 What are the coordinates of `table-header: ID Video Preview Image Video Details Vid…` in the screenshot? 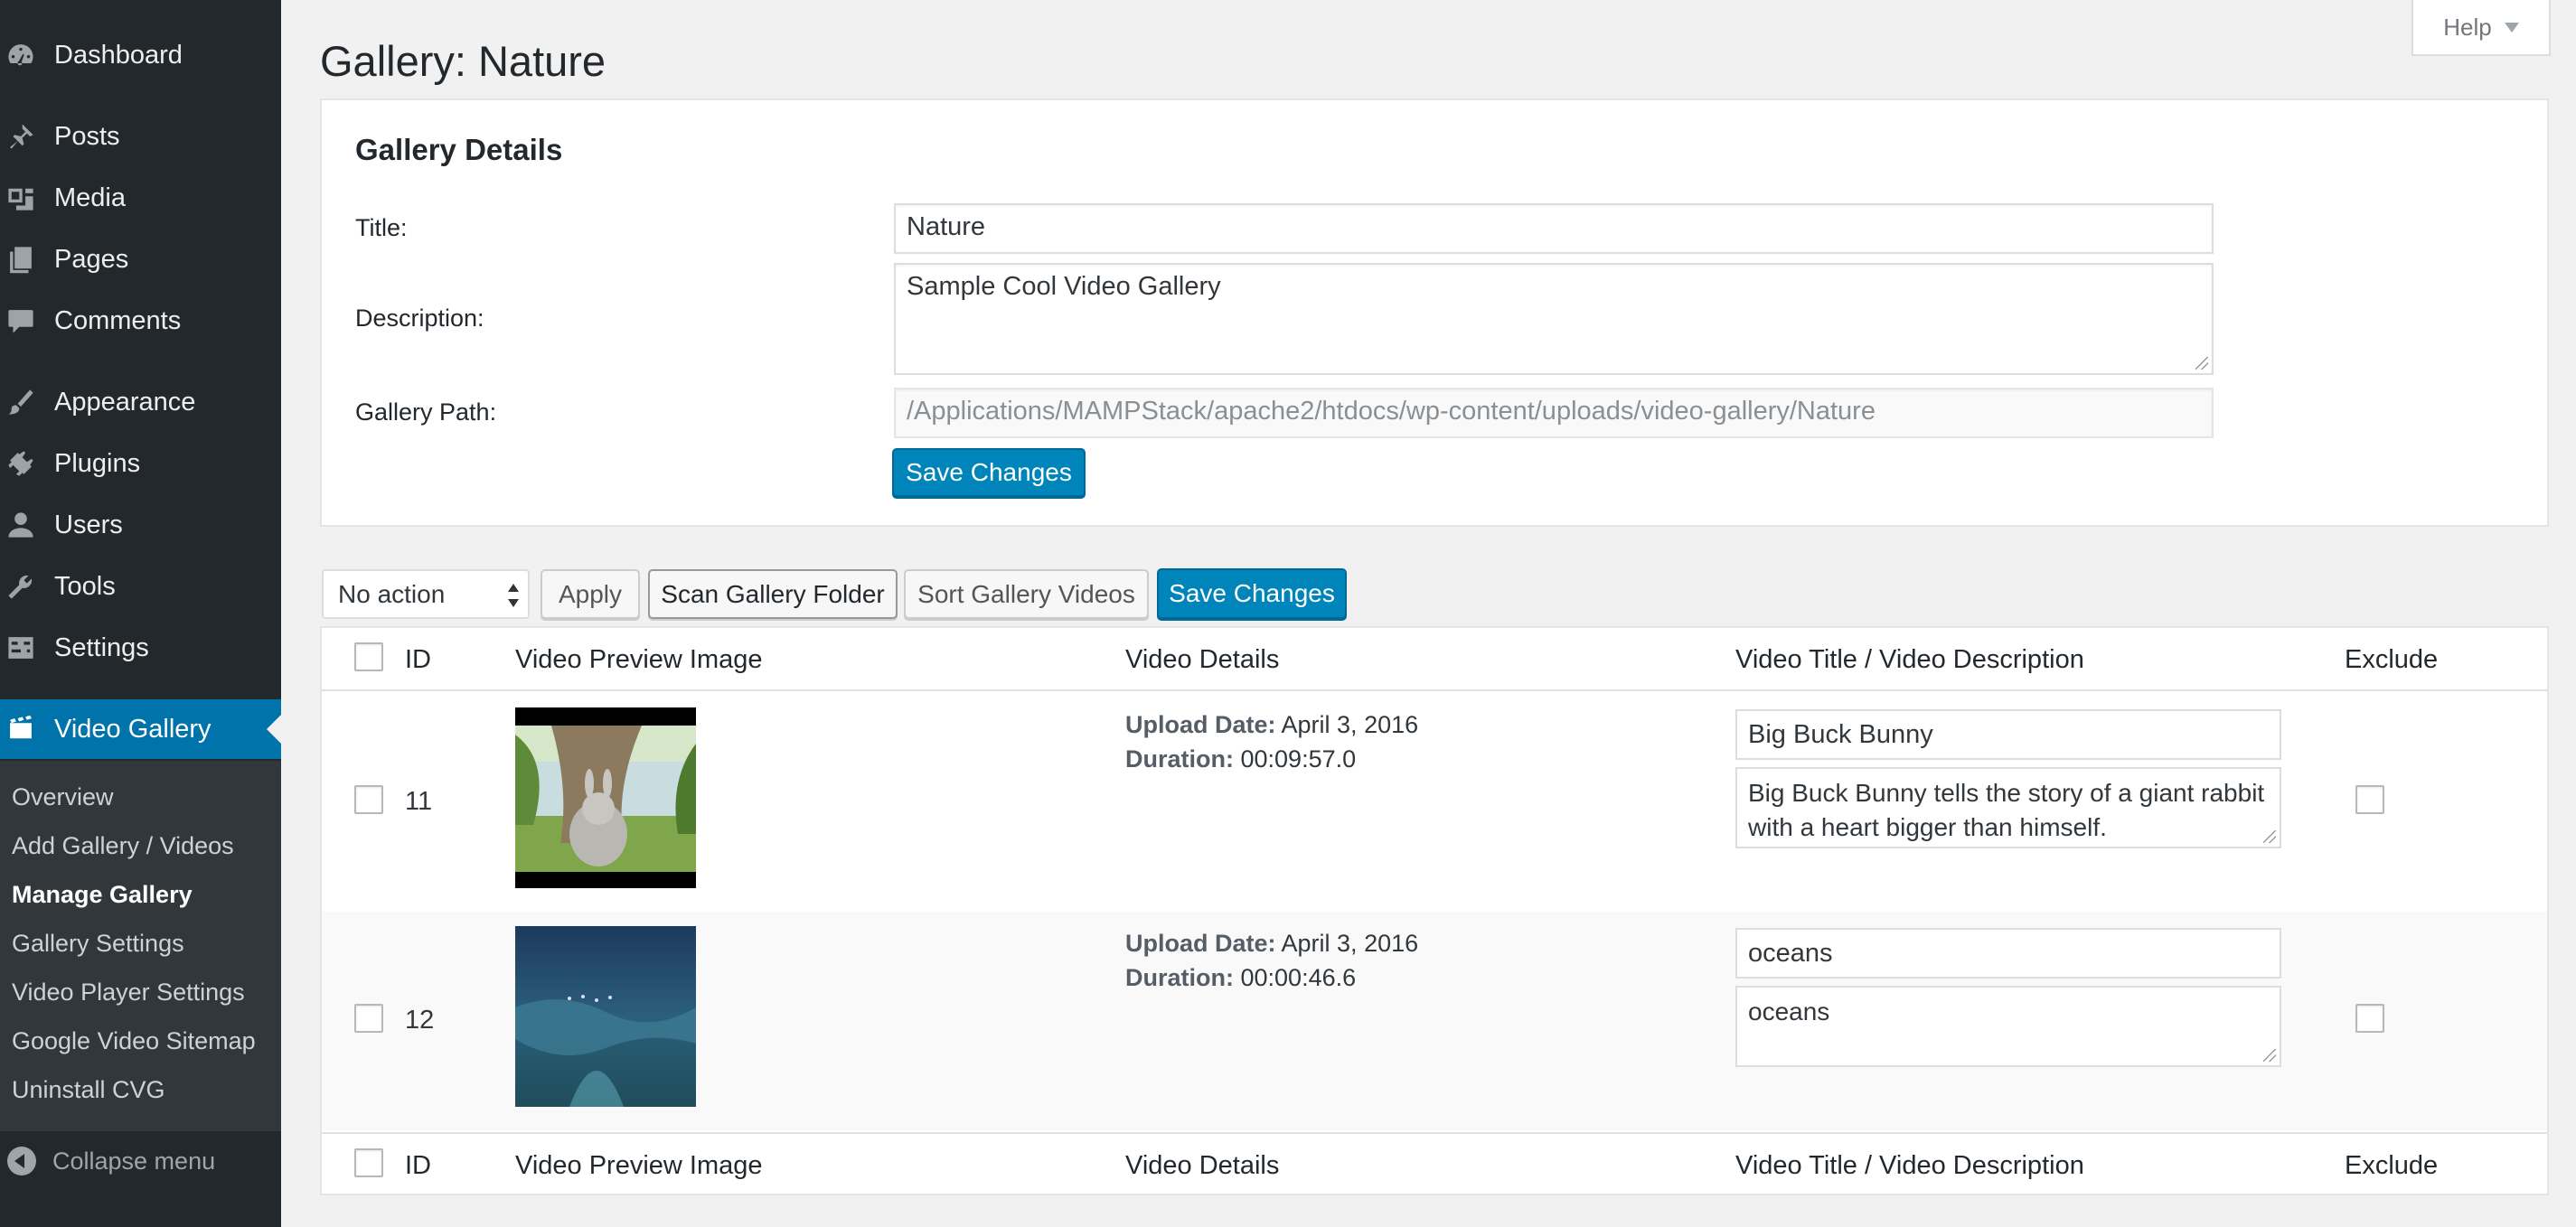 It's located at (1435, 660).